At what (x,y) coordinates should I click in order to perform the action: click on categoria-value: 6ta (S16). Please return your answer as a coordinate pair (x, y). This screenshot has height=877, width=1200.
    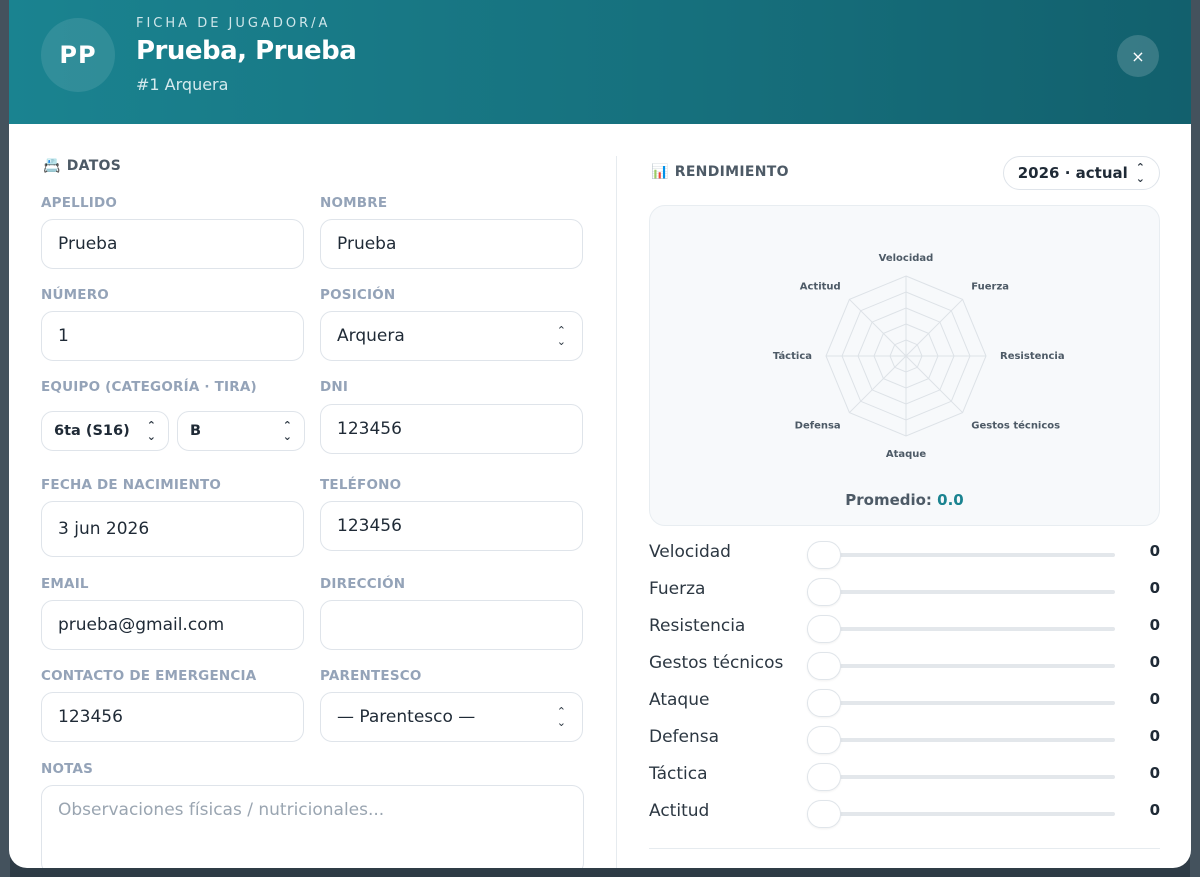
    Looking at the image, I should click on (92, 431).